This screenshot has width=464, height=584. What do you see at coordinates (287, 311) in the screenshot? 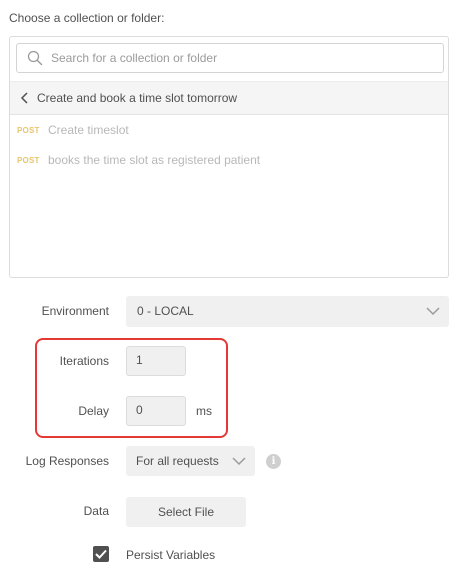
I see `environment-select: 0 - LOCAL` at bounding box center [287, 311].